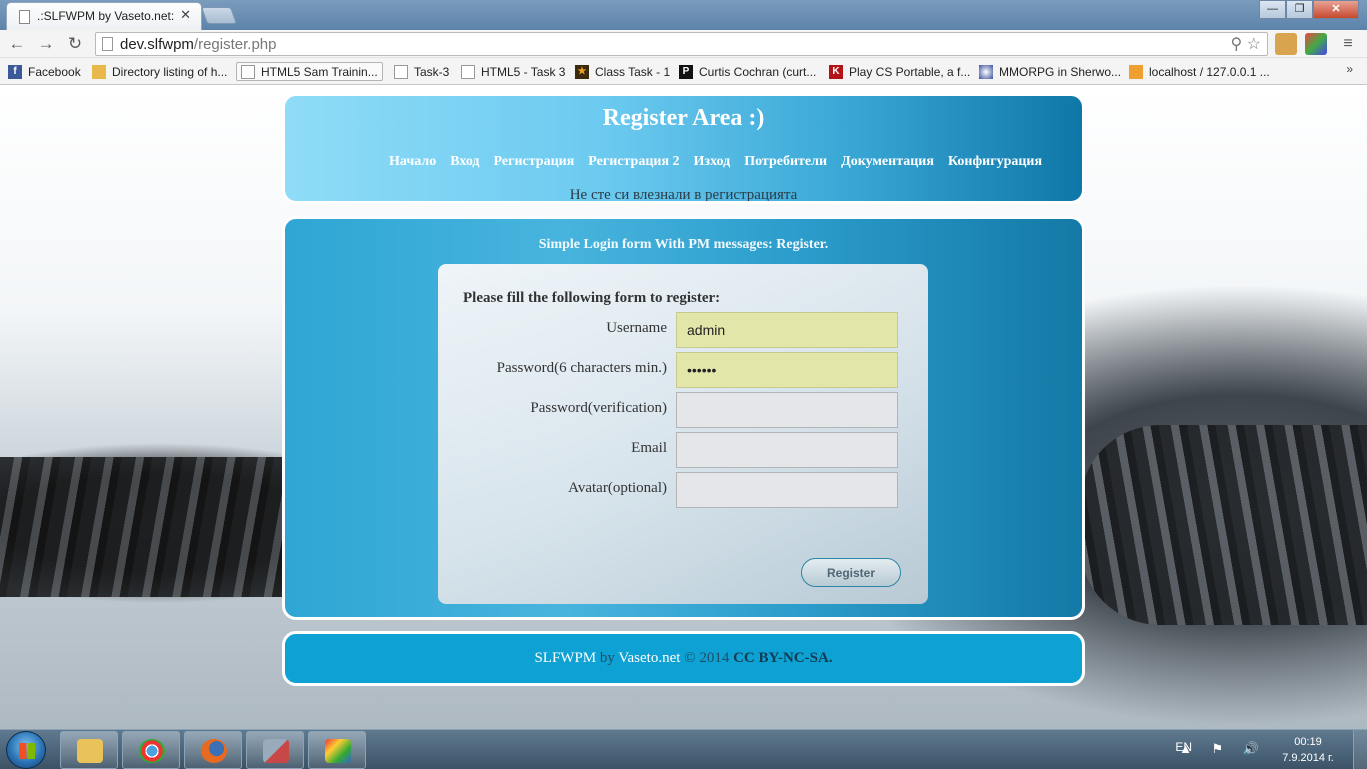 This screenshot has width=1367, height=769. What do you see at coordinates (432, 71) in the screenshot?
I see `bookmark-label: Task-3` at bounding box center [432, 71].